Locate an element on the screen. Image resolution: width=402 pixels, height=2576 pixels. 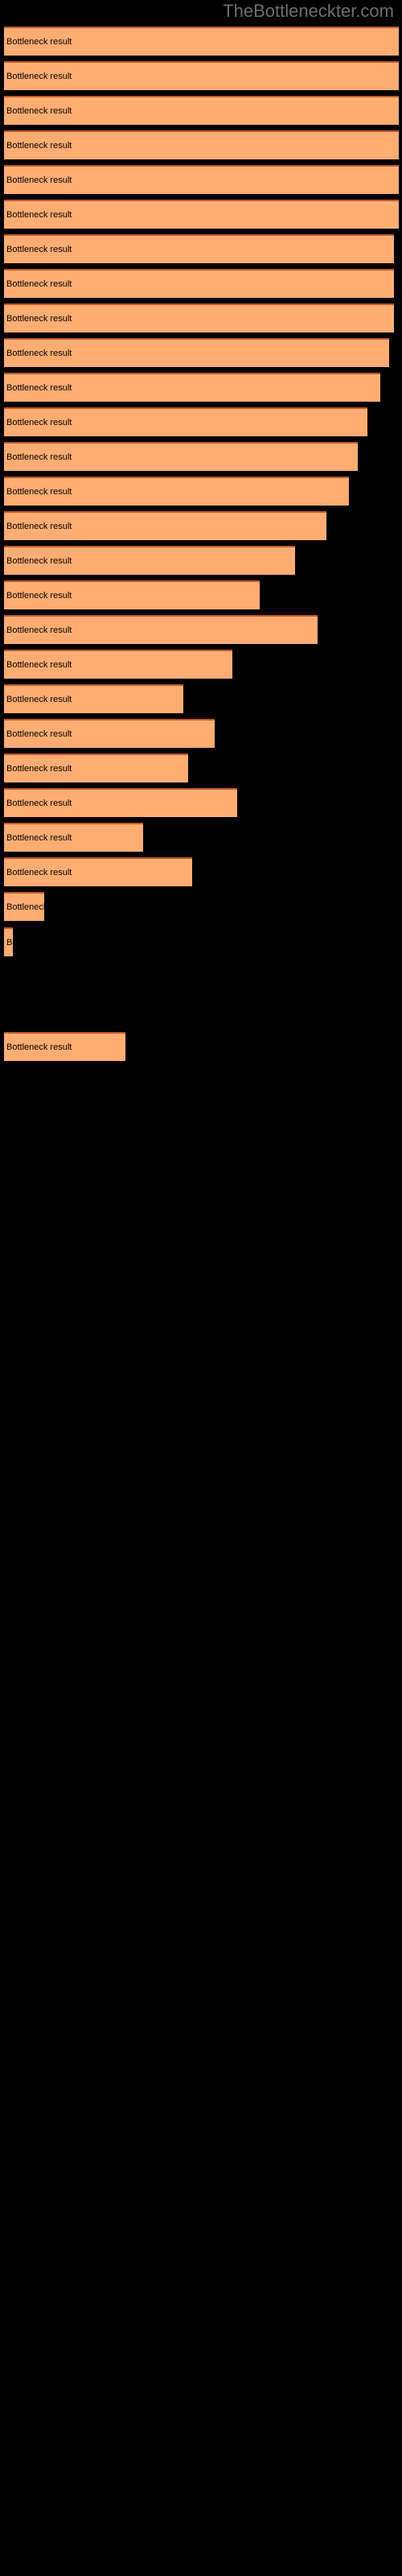
bar-18: Bottleneck result is located at coordinates (161, 629).